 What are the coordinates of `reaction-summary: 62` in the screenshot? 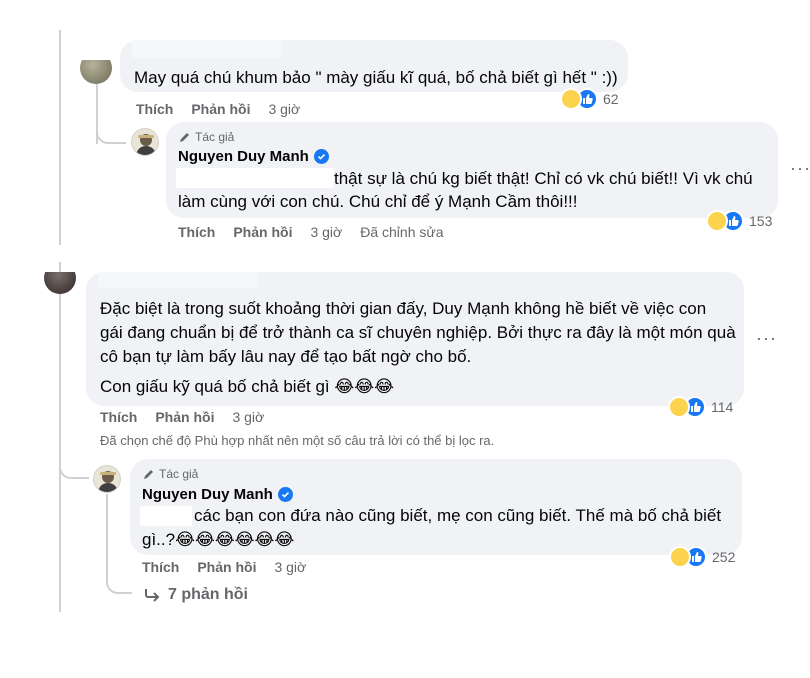 It's located at (589, 99).